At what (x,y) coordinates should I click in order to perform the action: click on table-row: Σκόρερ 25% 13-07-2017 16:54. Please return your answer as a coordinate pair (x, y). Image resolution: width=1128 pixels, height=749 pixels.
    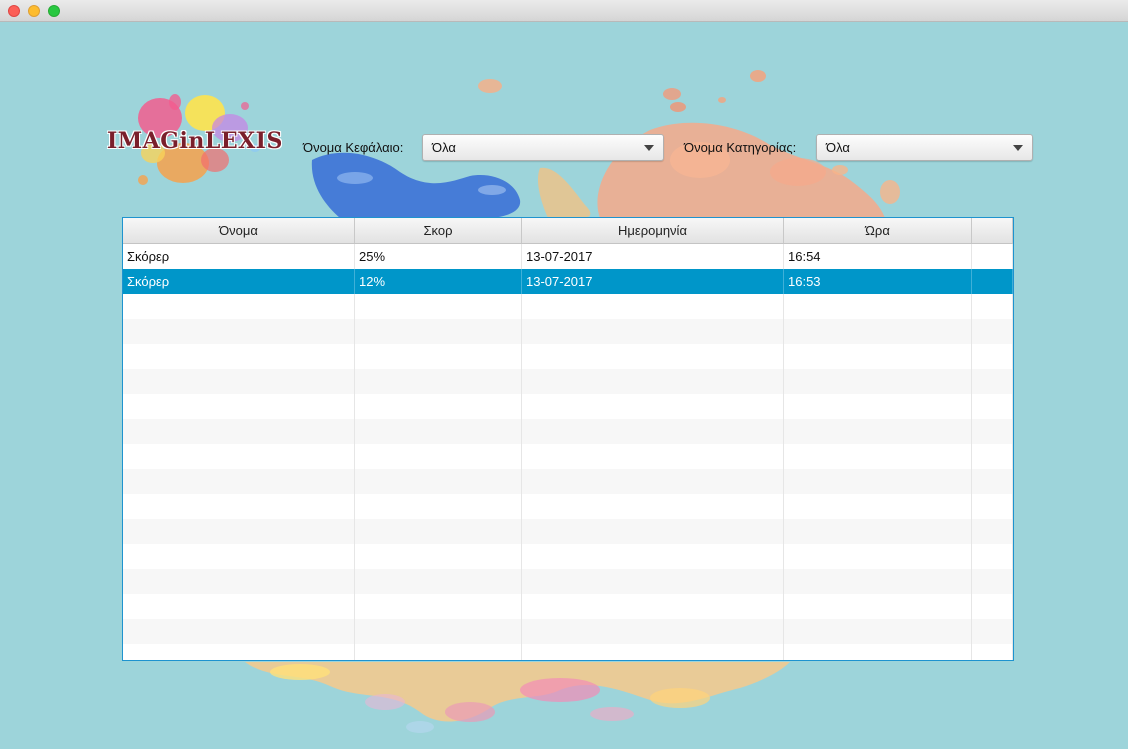
    Looking at the image, I should click on (568, 256).